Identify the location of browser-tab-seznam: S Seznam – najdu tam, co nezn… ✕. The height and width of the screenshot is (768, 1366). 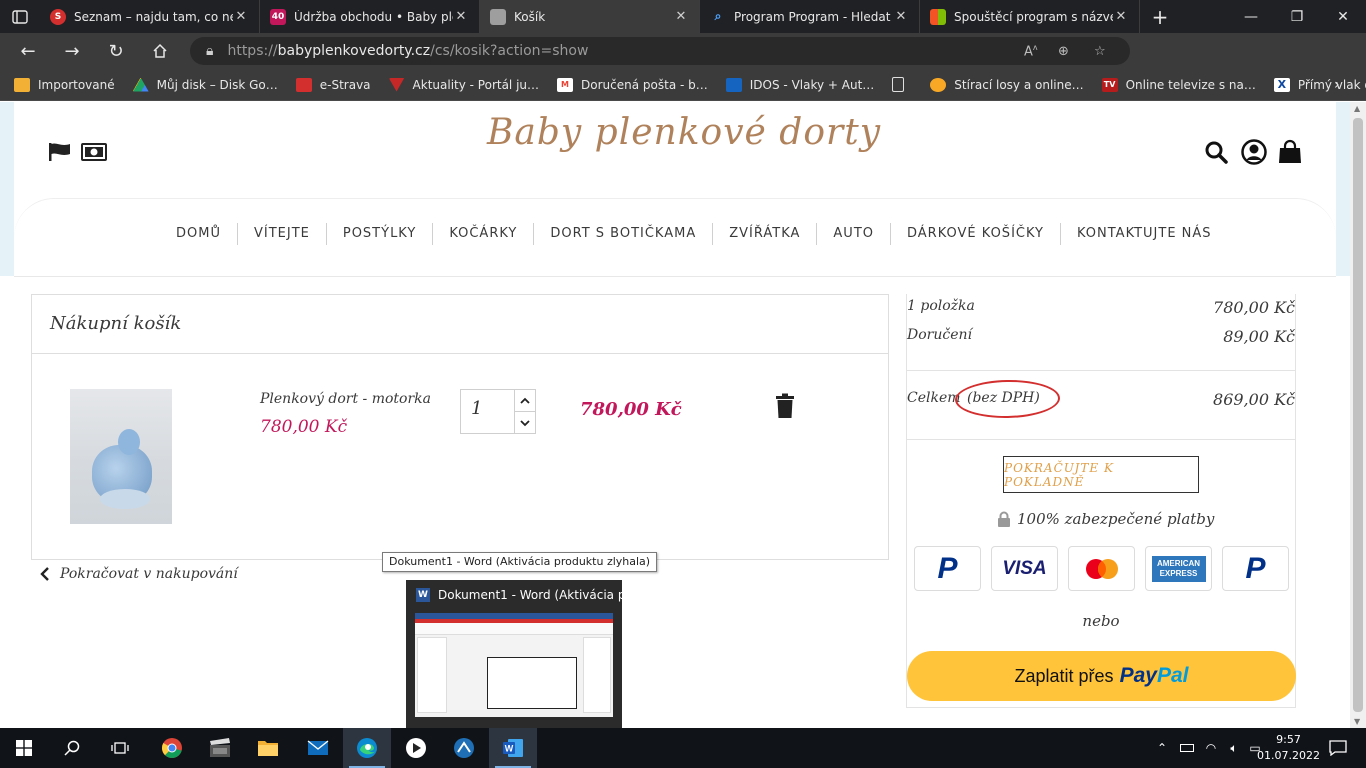
(150, 16).